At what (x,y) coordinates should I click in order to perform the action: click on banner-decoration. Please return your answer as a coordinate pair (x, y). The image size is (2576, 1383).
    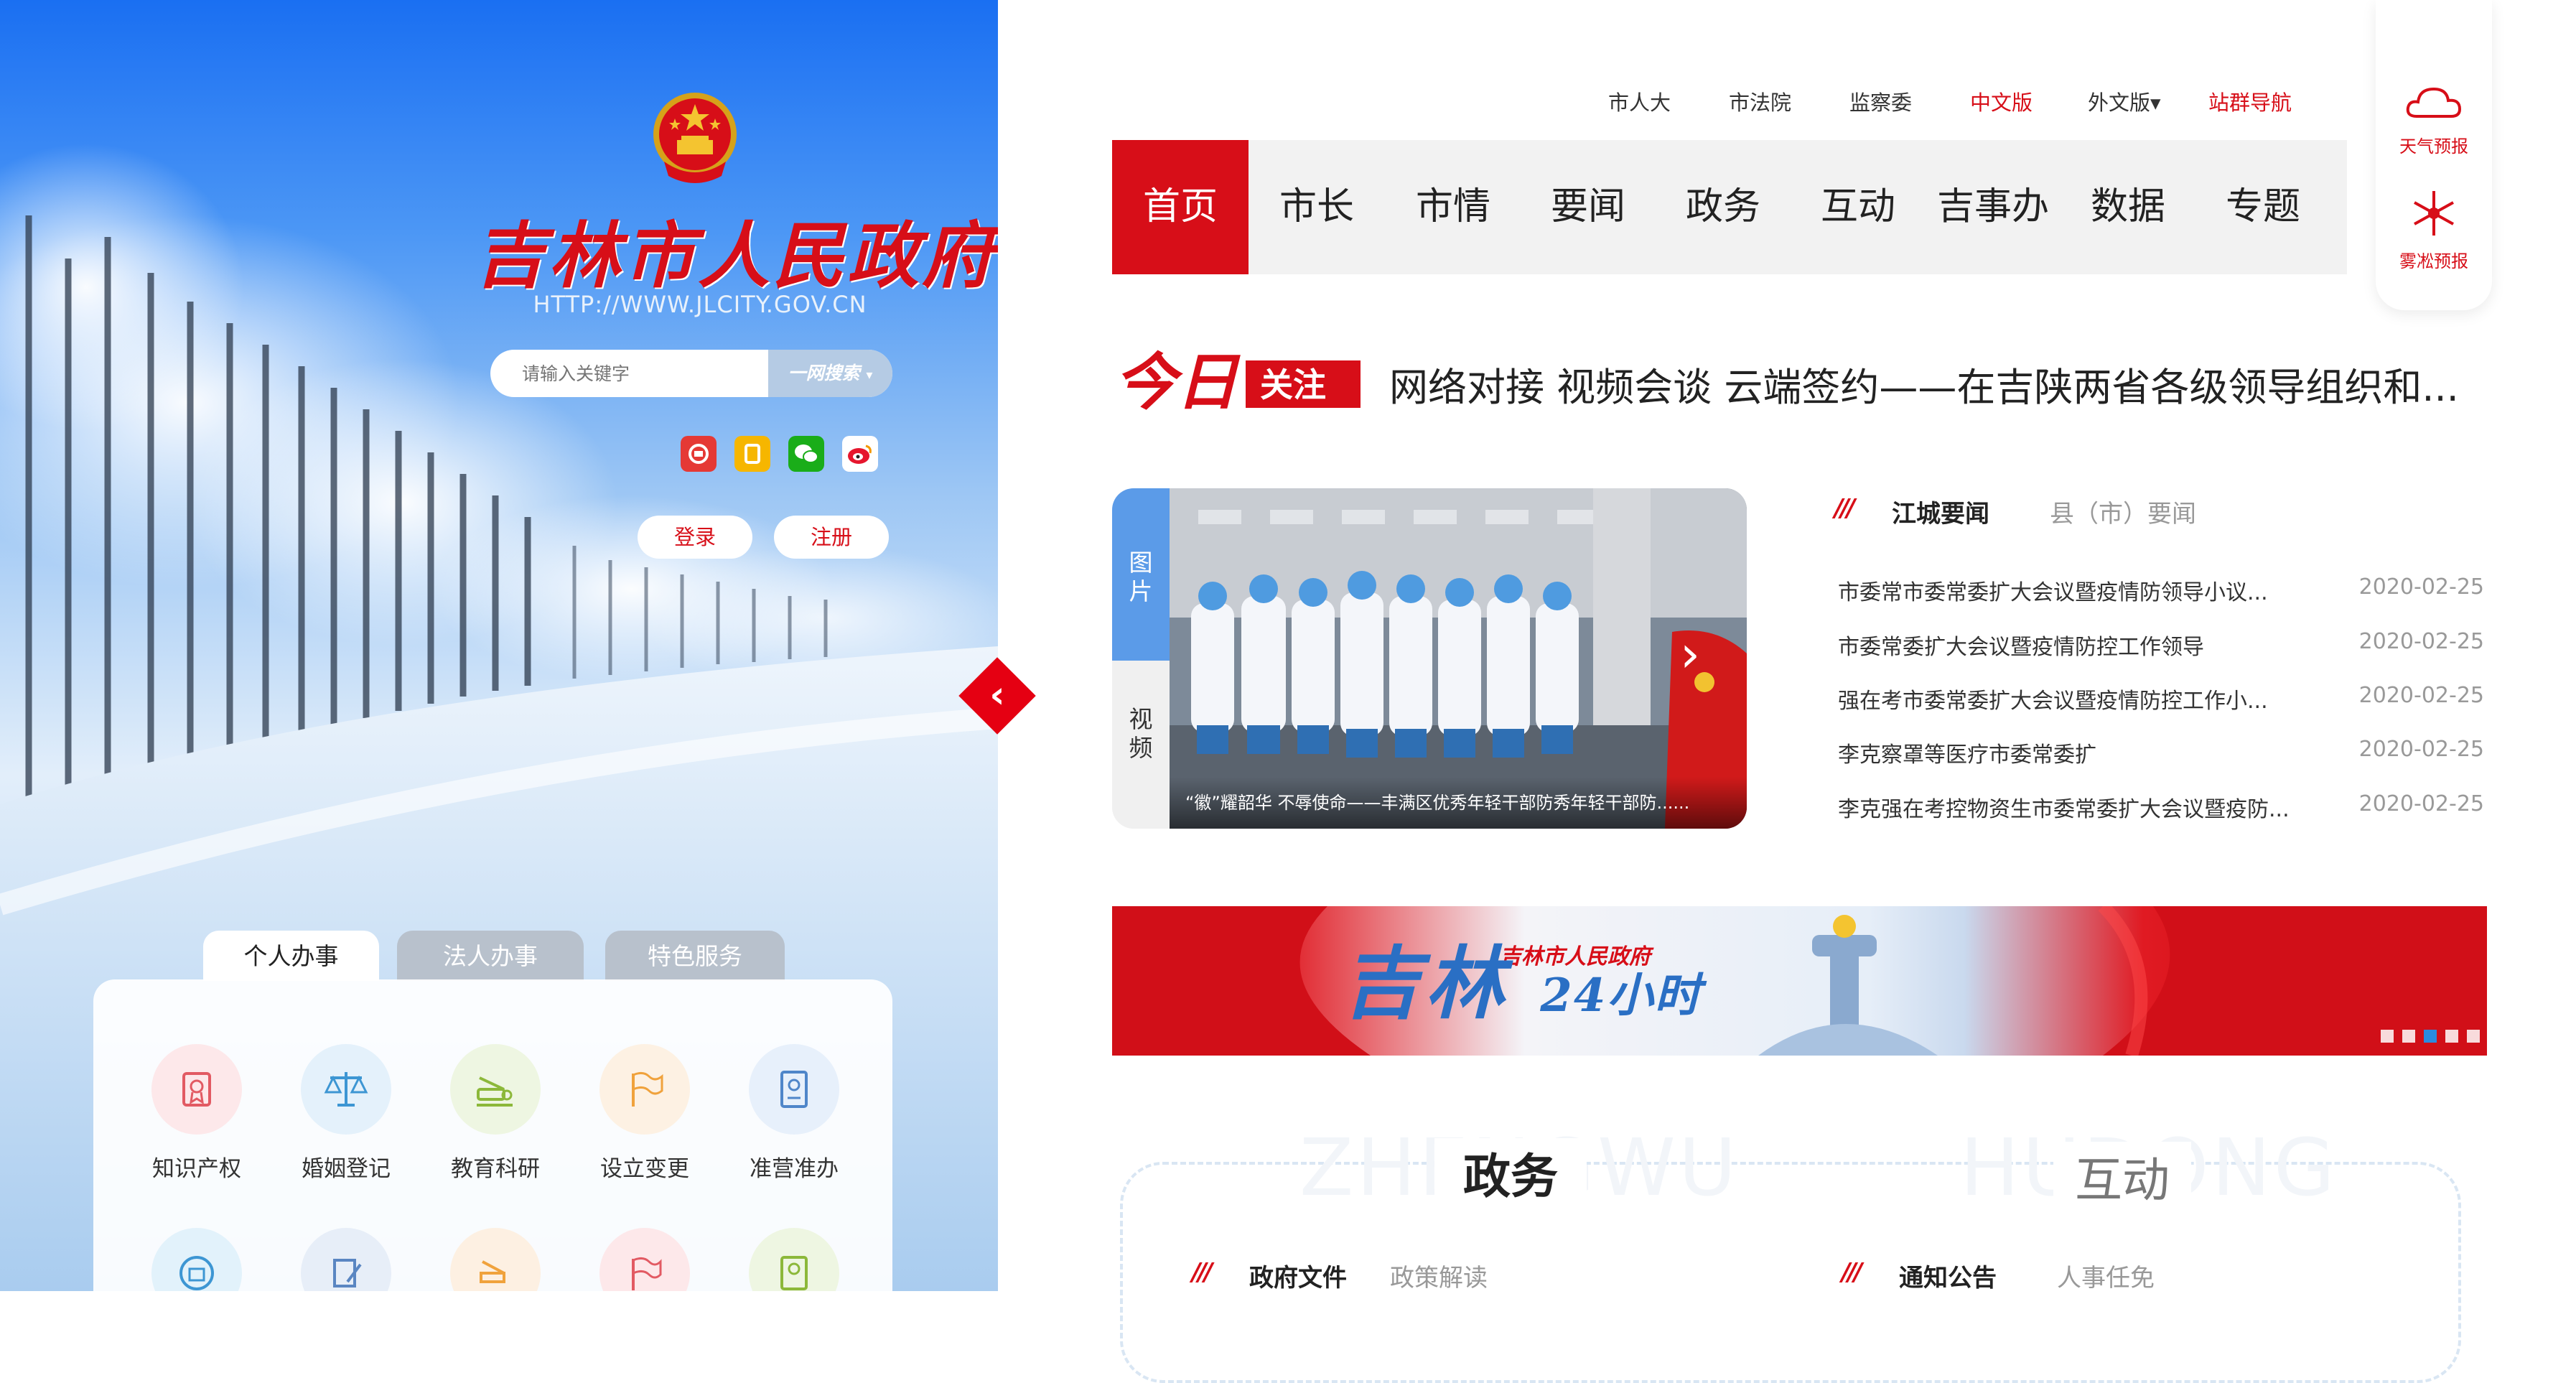
    Looking at the image, I should click on (1799, 981).